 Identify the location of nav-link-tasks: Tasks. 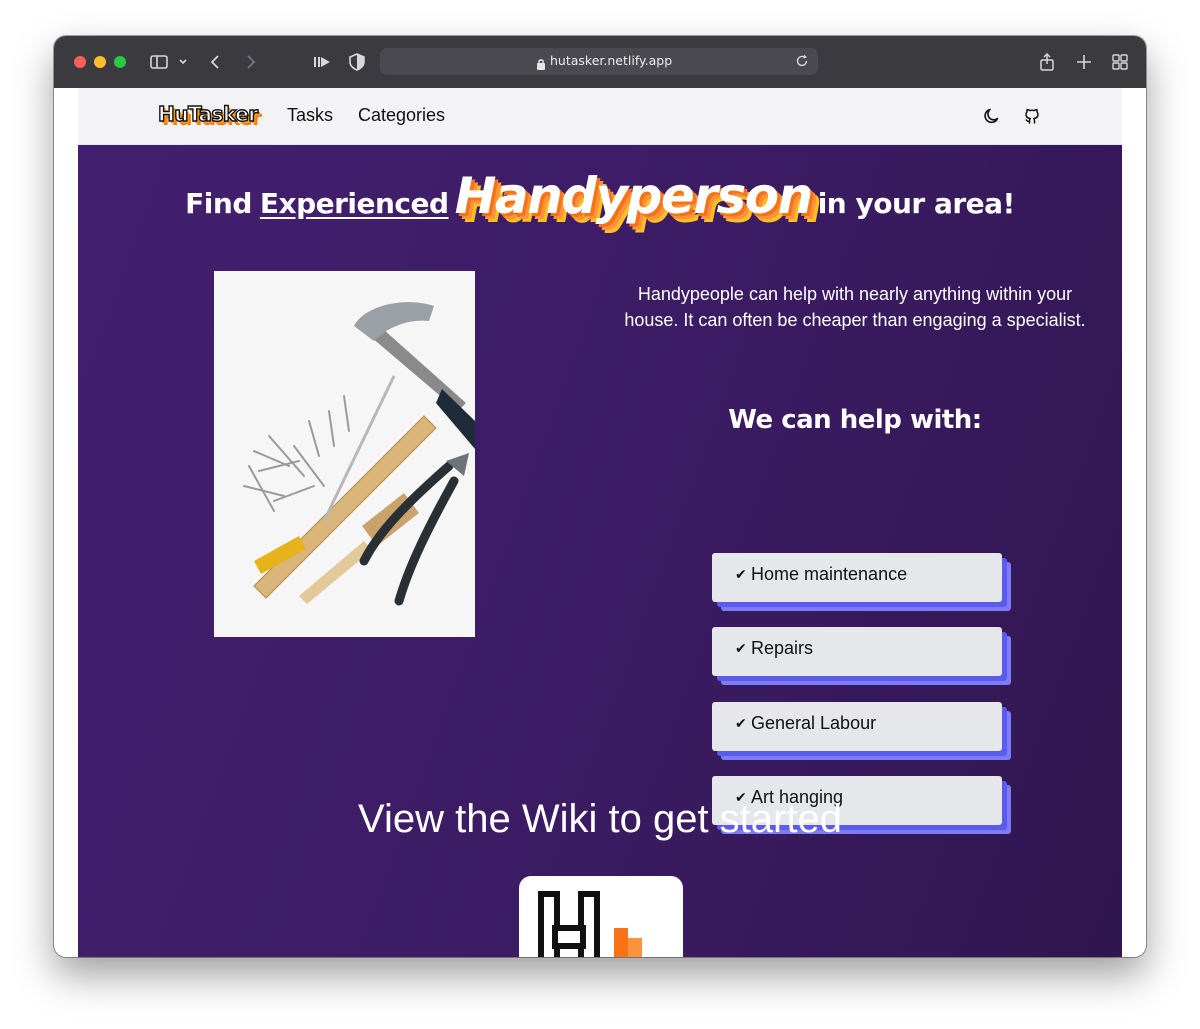
(310, 115).